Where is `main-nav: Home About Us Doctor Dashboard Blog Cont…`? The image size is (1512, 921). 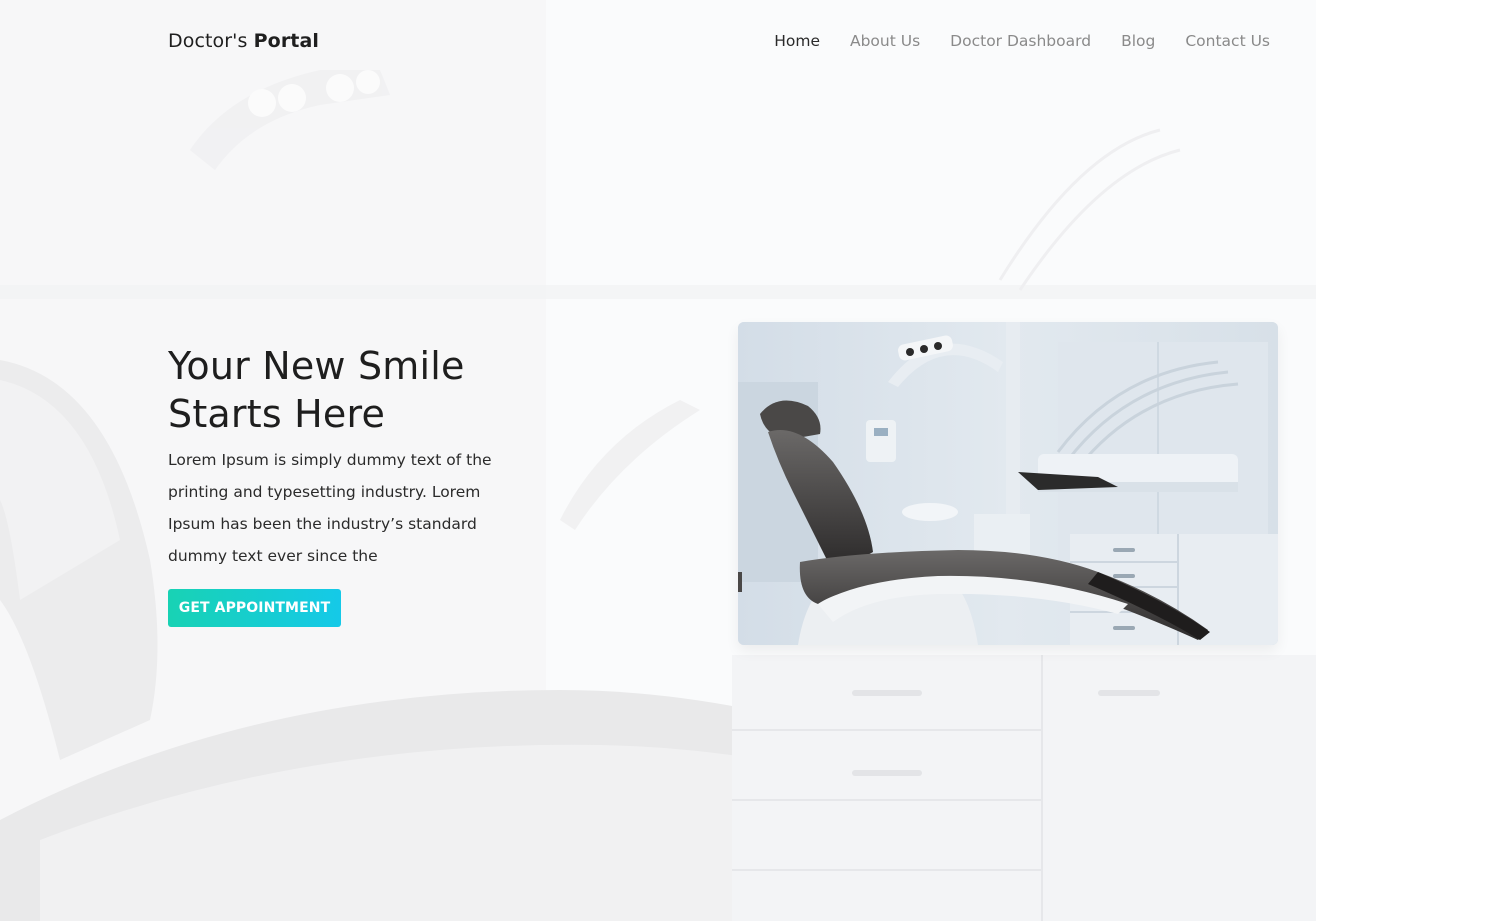
main-nav: Home About Us Doctor Dashboard Blog Cont… is located at coordinates (1022, 41).